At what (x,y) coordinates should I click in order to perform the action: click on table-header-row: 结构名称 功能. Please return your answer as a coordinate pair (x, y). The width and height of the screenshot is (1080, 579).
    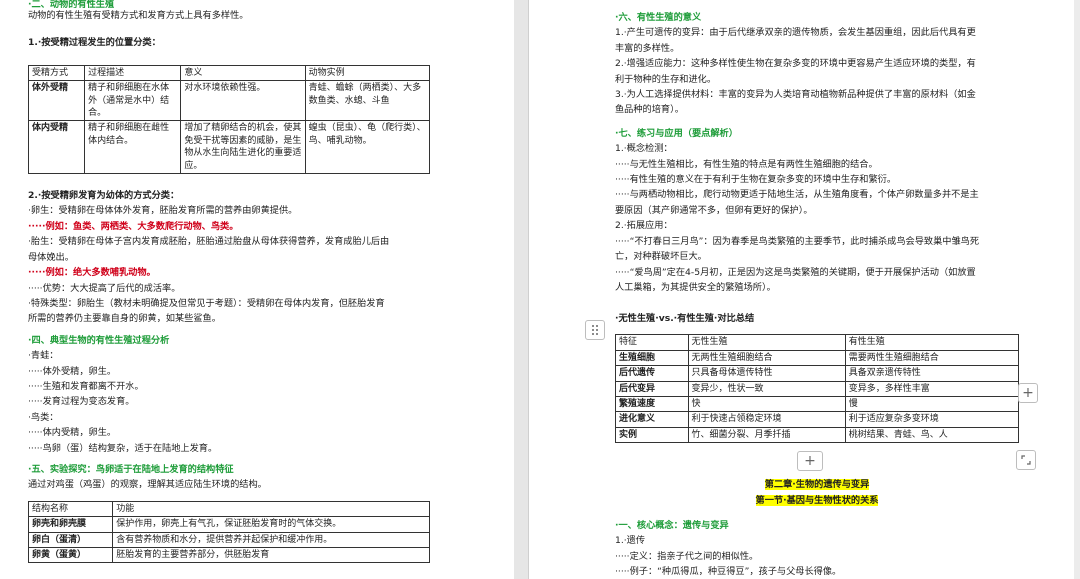
    Looking at the image, I should click on (228, 509).